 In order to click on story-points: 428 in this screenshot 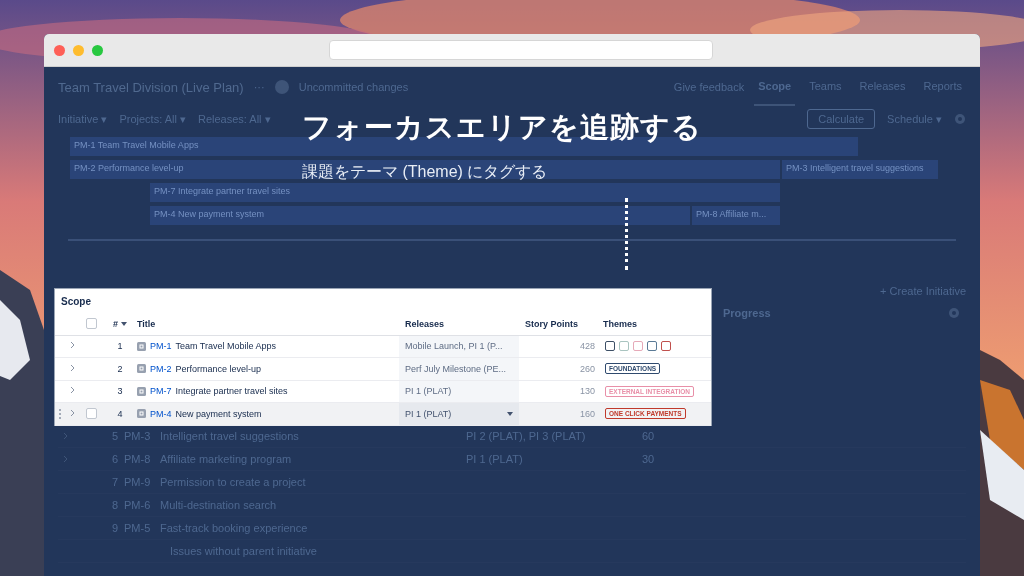, I will do `click(587, 346)`.